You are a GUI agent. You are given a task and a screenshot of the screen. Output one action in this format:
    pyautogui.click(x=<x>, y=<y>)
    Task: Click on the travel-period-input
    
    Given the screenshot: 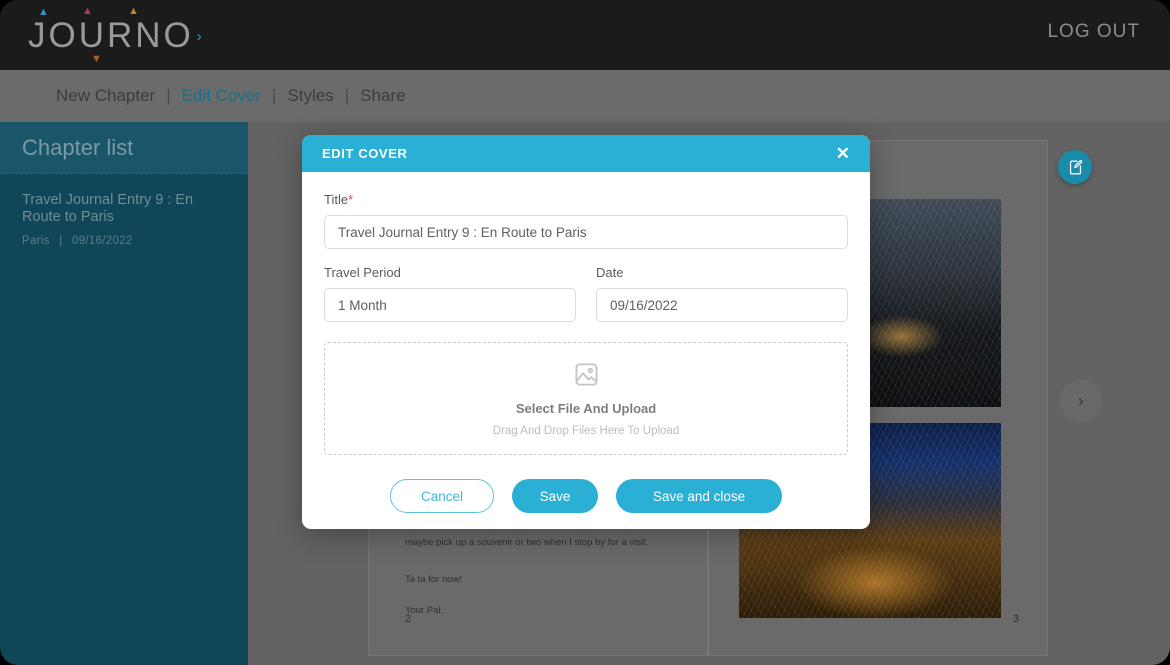 What is the action you would take?
    pyautogui.click(x=450, y=305)
    